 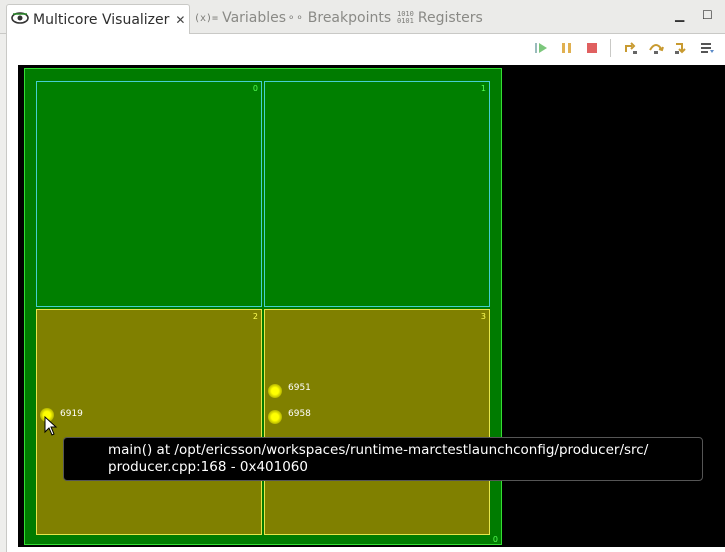 I want to click on suspend-icon, so click(x=567, y=48).